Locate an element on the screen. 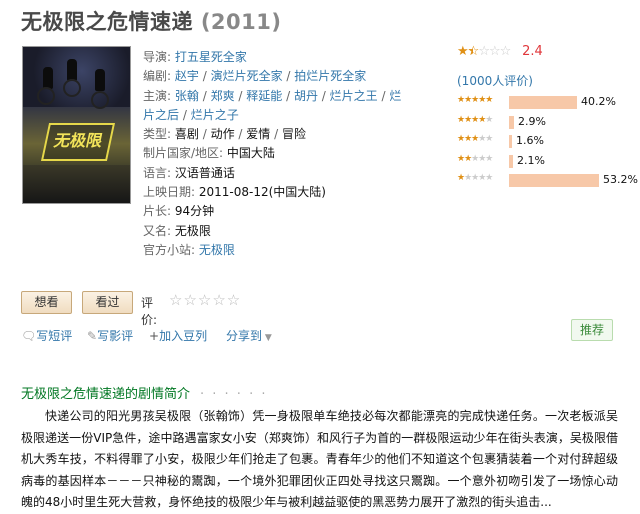 Image resolution: width=640 pixels, height=514 pixels. plus-icon: + is located at coordinates (154, 336).